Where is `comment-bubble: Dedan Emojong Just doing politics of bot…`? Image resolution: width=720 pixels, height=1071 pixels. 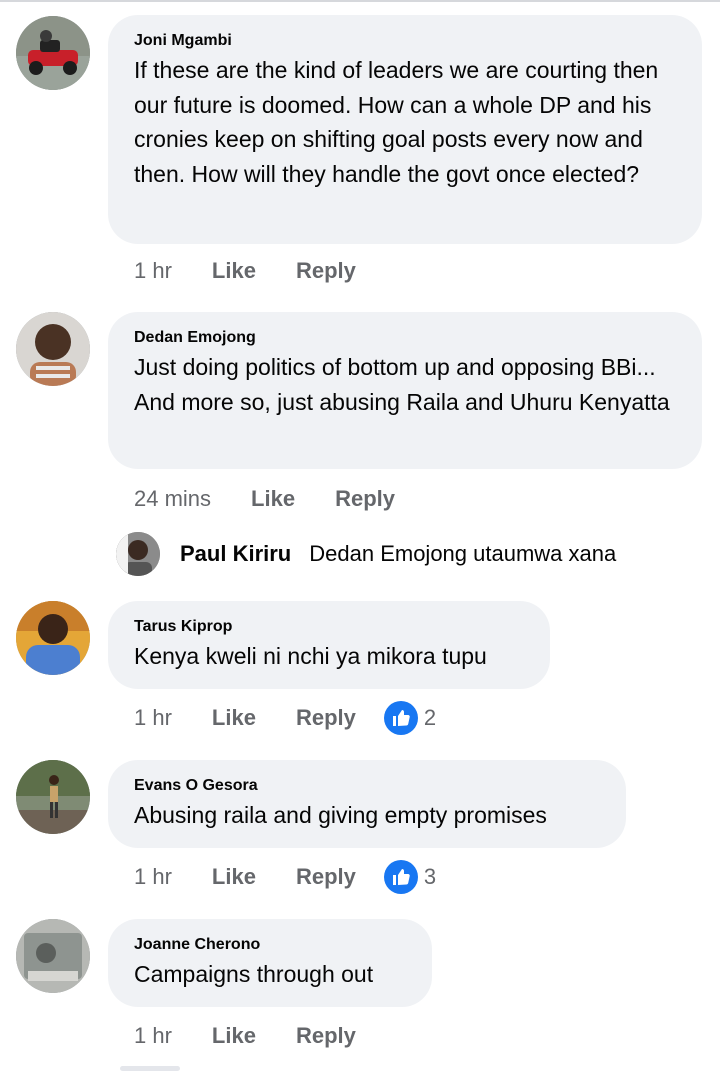
comment-bubble: Dedan Emojong Just doing politics of bot… is located at coordinates (405, 390).